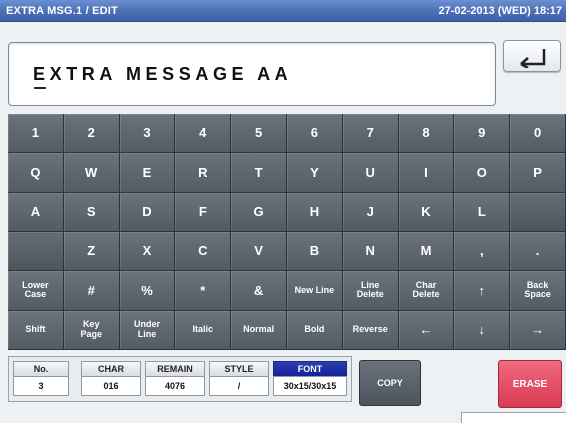 This screenshot has height=423, width=566. I want to click on key-sym-44: ,, so click(482, 252).